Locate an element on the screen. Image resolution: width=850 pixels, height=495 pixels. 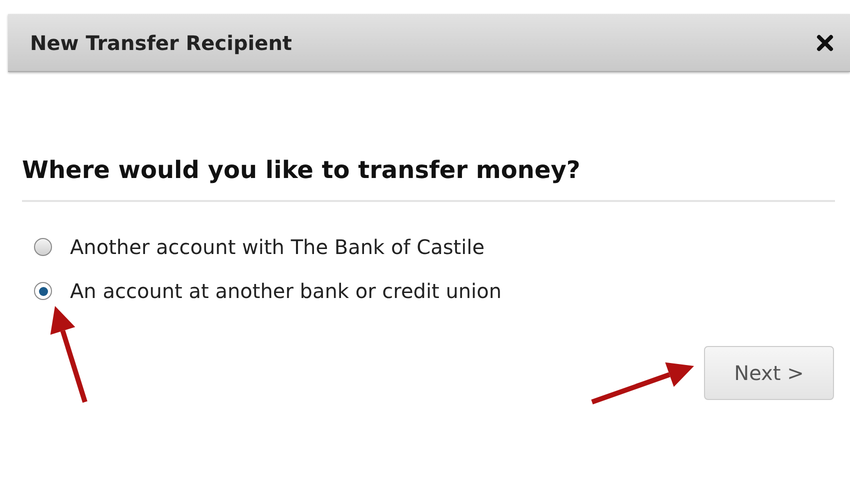
close-icon is located at coordinates (825, 43).